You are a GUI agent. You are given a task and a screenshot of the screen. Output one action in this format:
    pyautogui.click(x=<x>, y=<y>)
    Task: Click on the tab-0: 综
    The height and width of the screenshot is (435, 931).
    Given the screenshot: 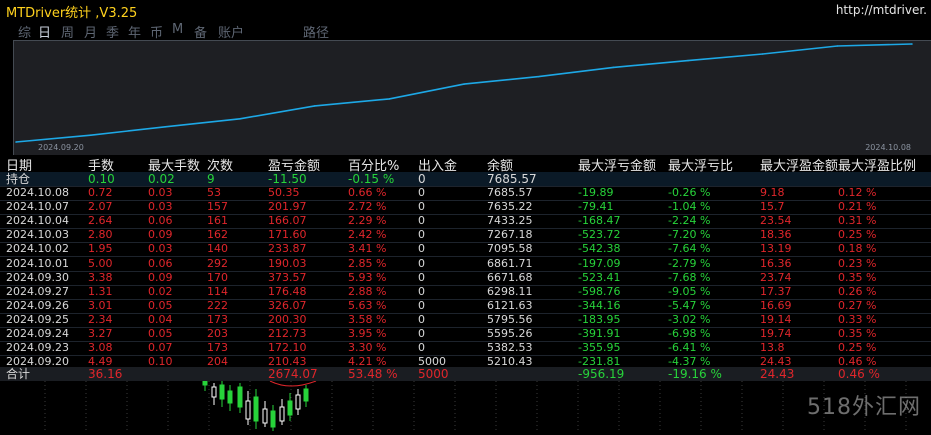 What is the action you would take?
    pyautogui.click(x=24, y=31)
    